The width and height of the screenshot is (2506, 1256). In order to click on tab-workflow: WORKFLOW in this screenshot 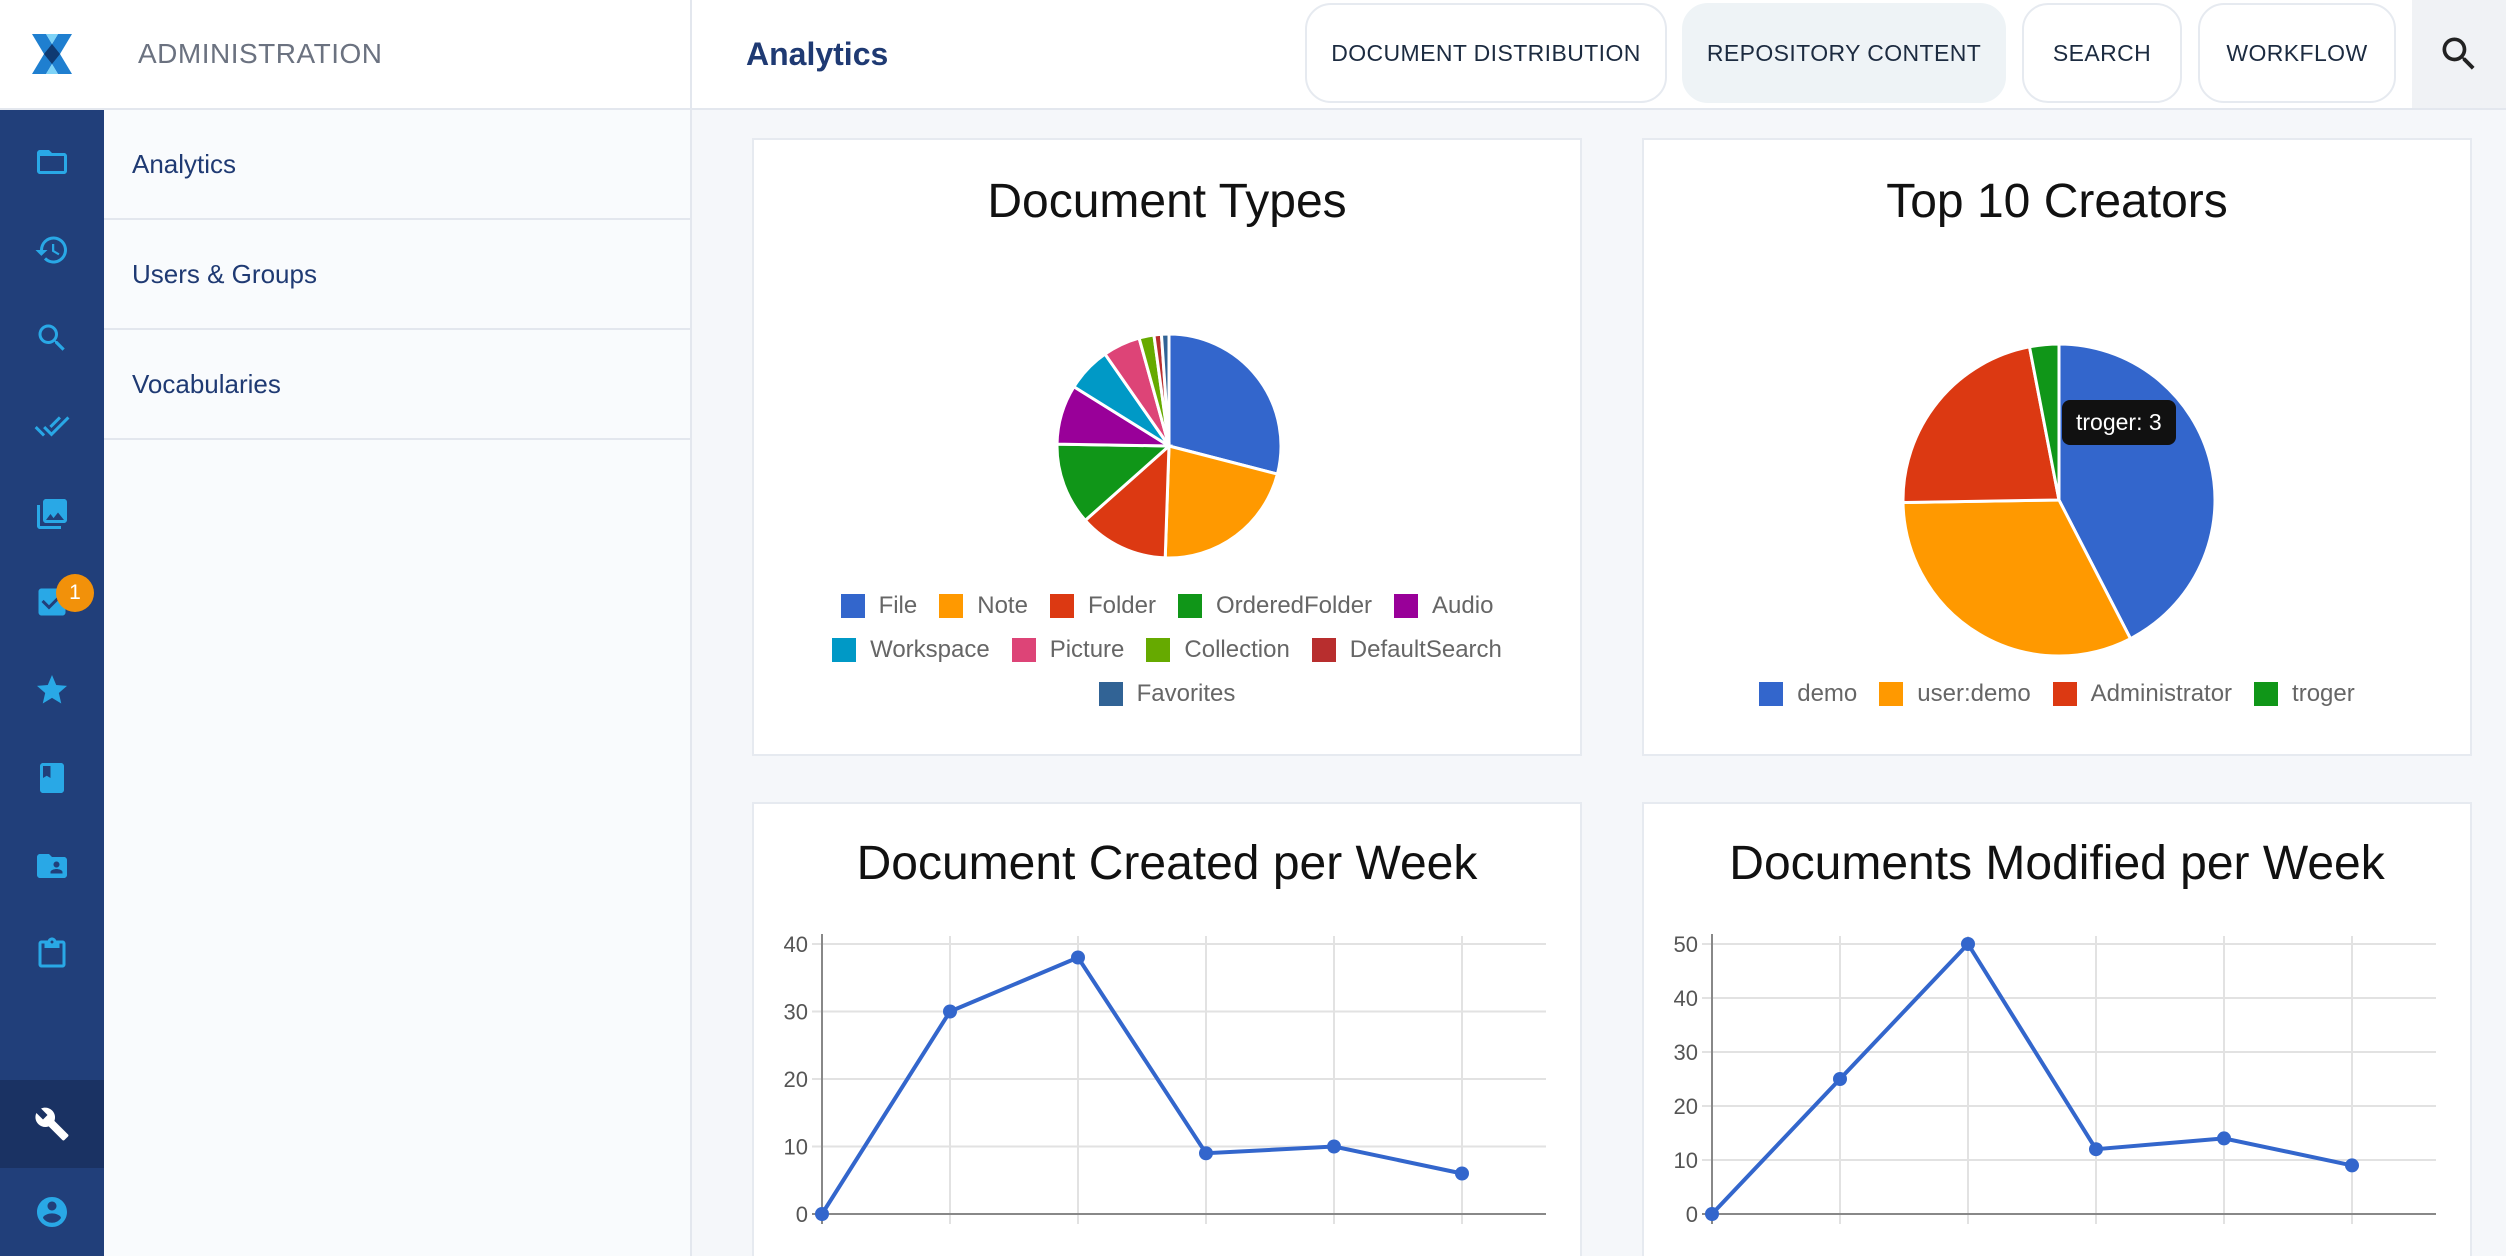, I will do `click(2297, 53)`.